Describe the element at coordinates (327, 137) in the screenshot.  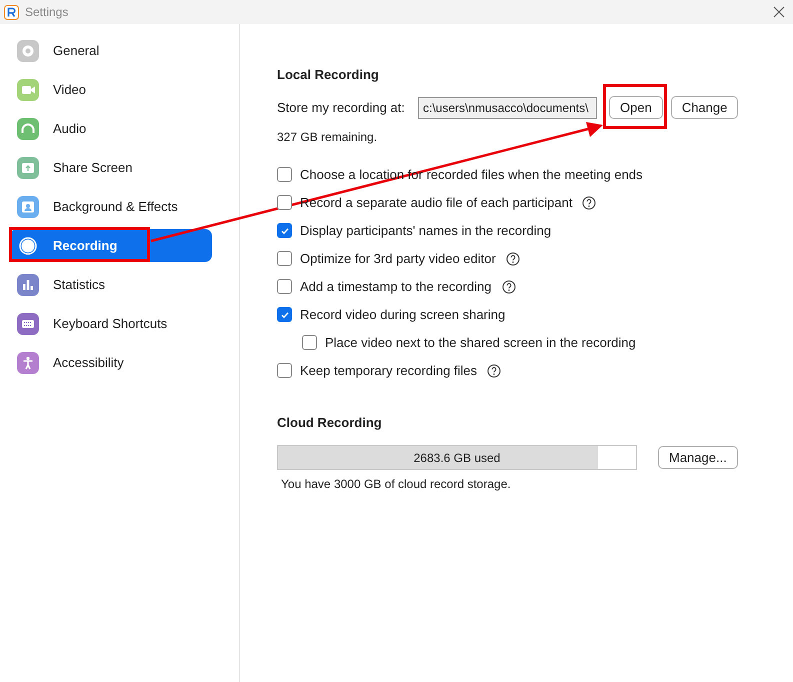
I see `remaining-text: 327 GB remaining.` at that location.